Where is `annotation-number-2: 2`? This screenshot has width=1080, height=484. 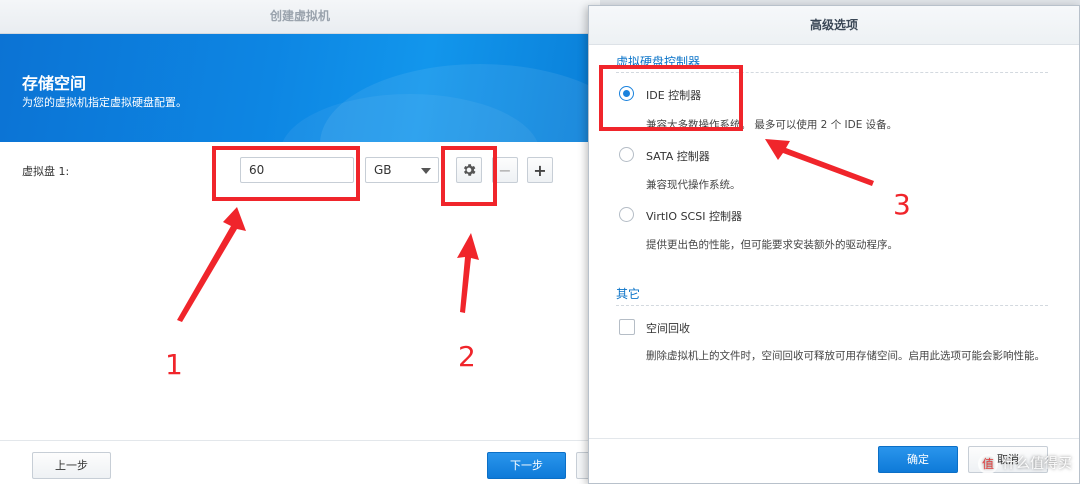 annotation-number-2: 2 is located at coordinates (467, 356).